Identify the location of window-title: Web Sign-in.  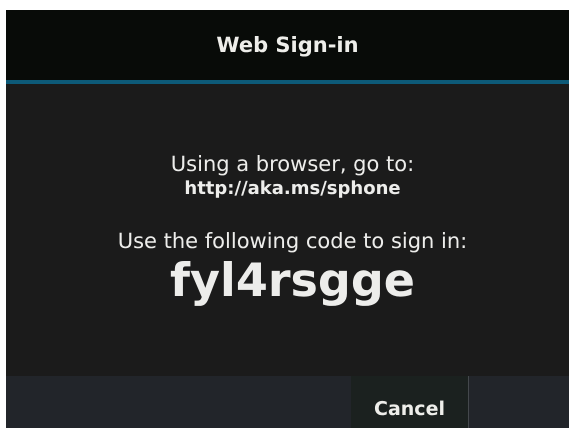
(287, 45).